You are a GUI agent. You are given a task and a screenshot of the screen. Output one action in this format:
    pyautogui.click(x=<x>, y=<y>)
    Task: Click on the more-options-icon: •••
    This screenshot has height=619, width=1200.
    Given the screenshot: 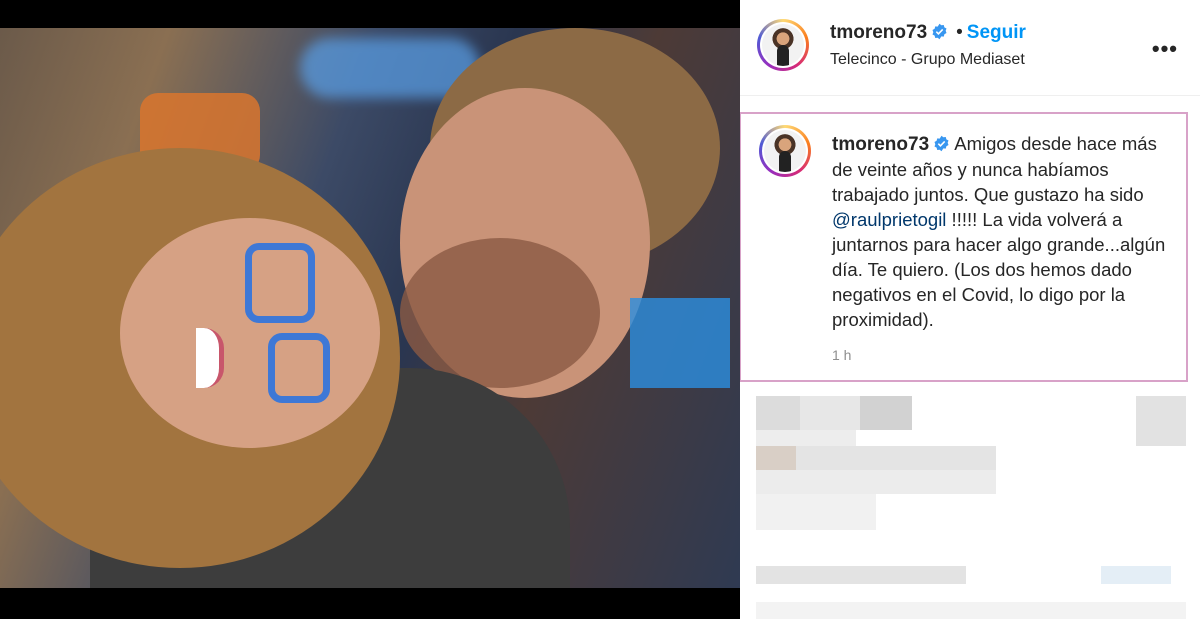 What is the action you would take?
    pyautogui.click(x=1165, y=49)
    